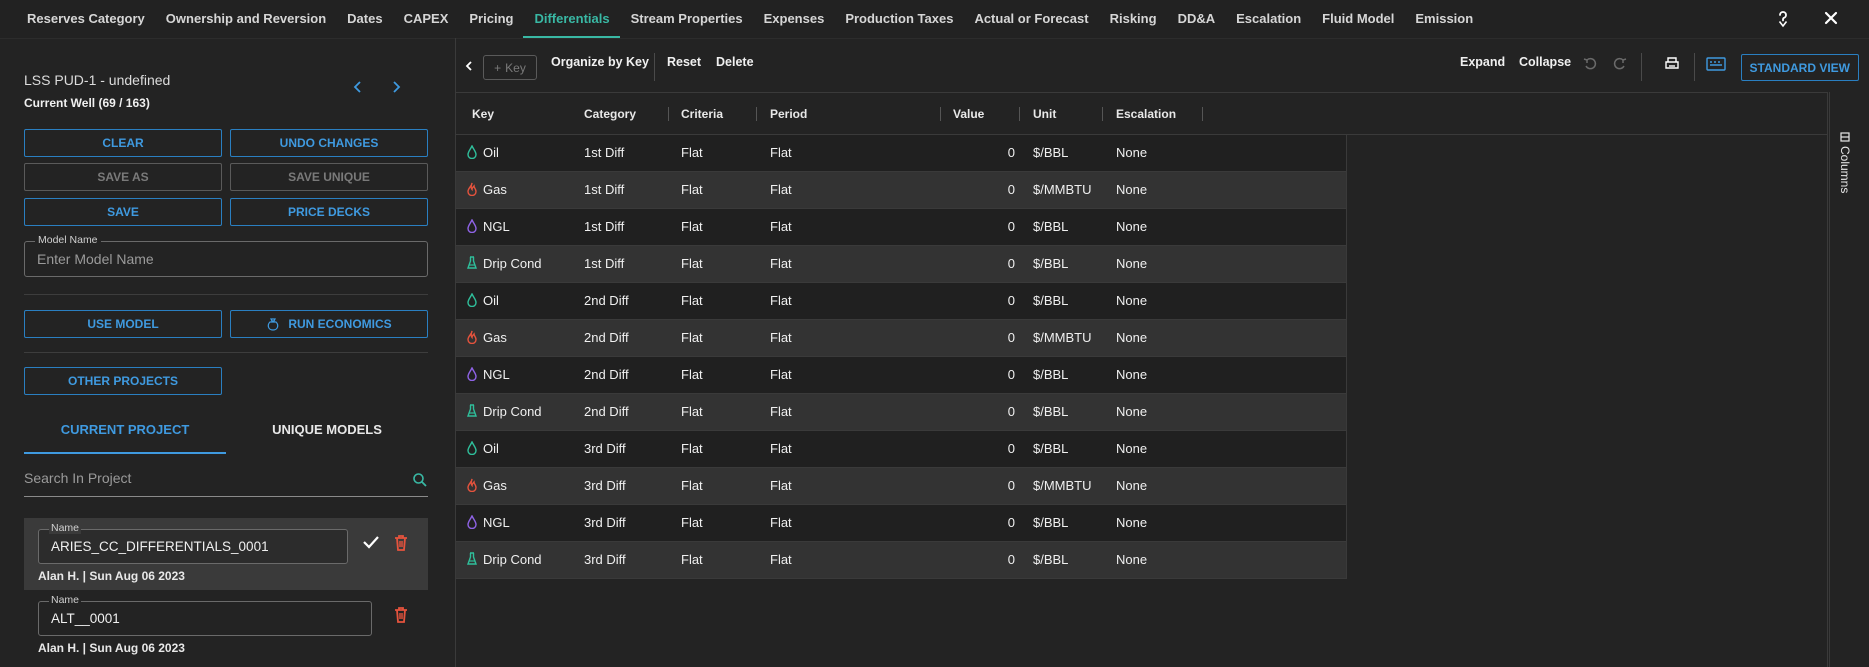  I want to click on tab-dd-a: DD&A, so click(1196, 19).